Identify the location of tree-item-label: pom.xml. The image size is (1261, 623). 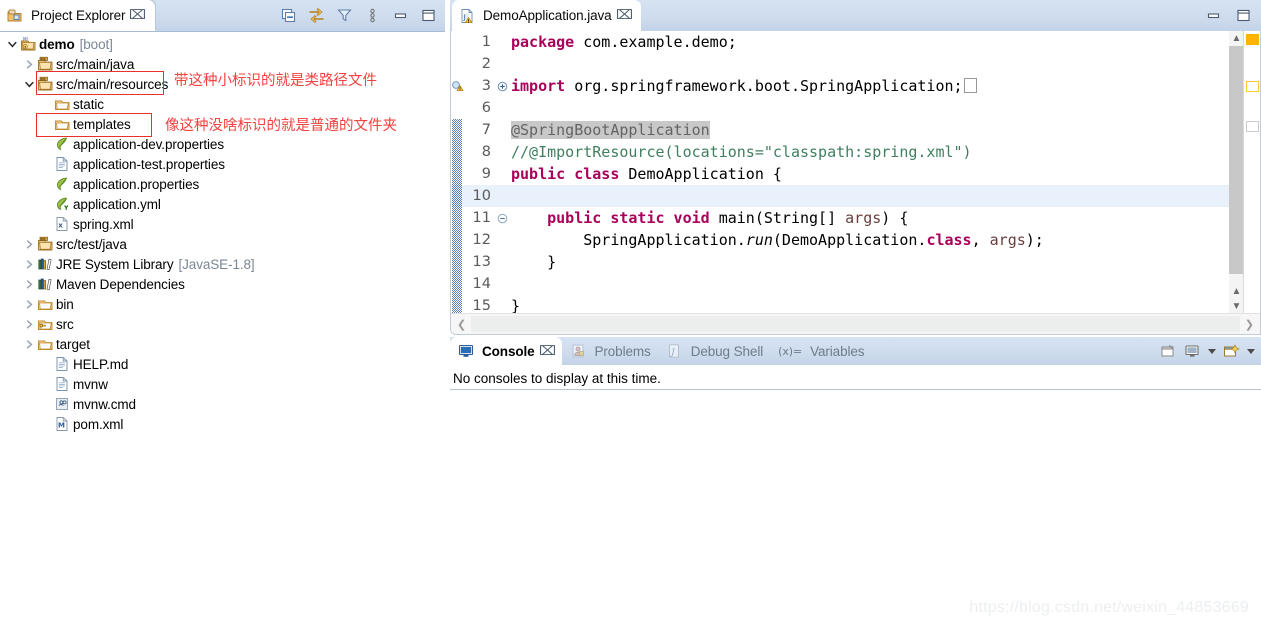
(98, 424).